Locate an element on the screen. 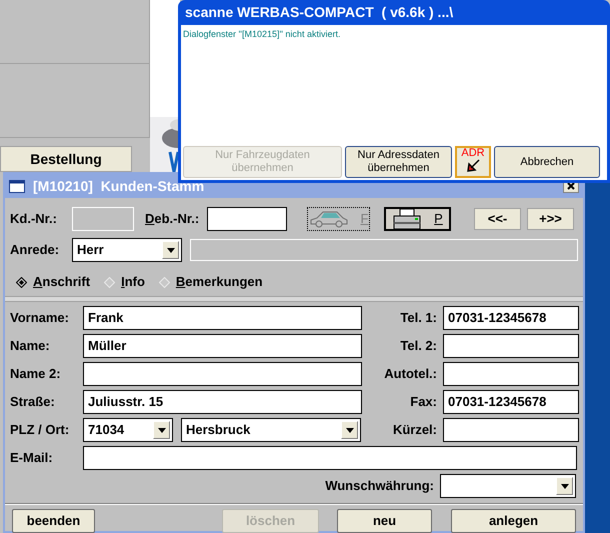 The height and width of the screenshot is (533, 610). city-select: Hersbruck is located at coordinates (271, 430).